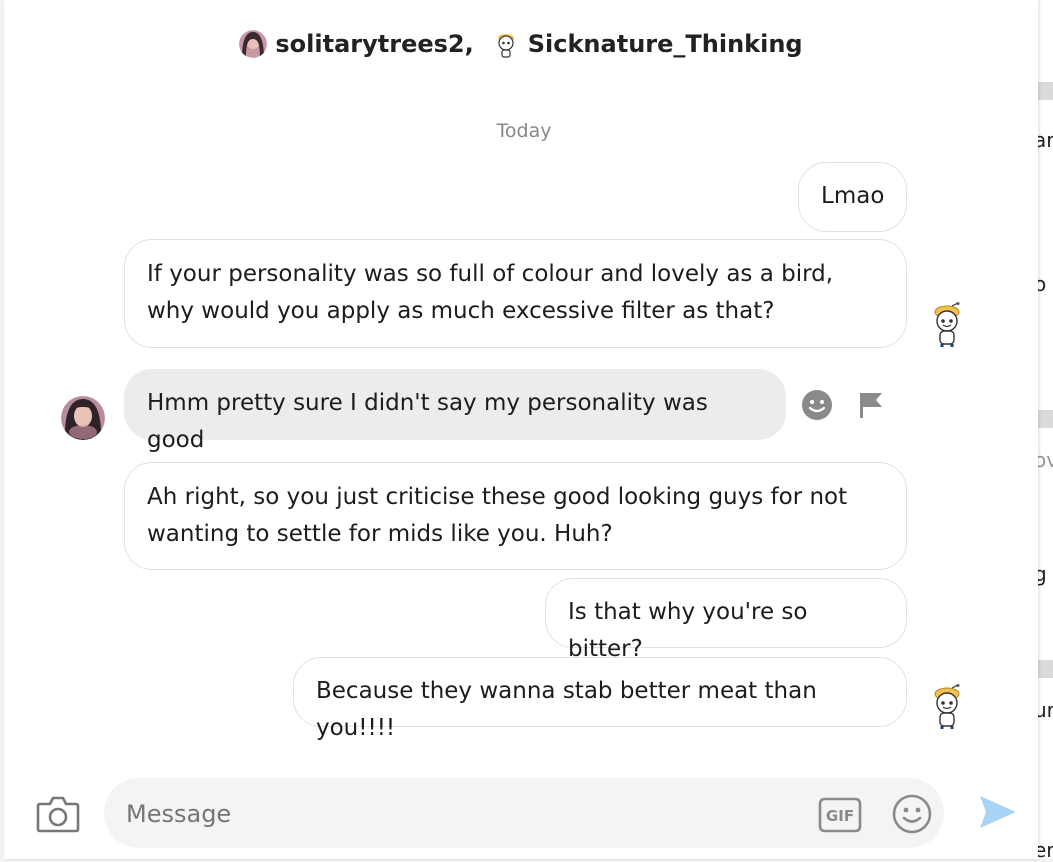 The image size is (1053, 862). I want to click on message-input, so click(456, 814).